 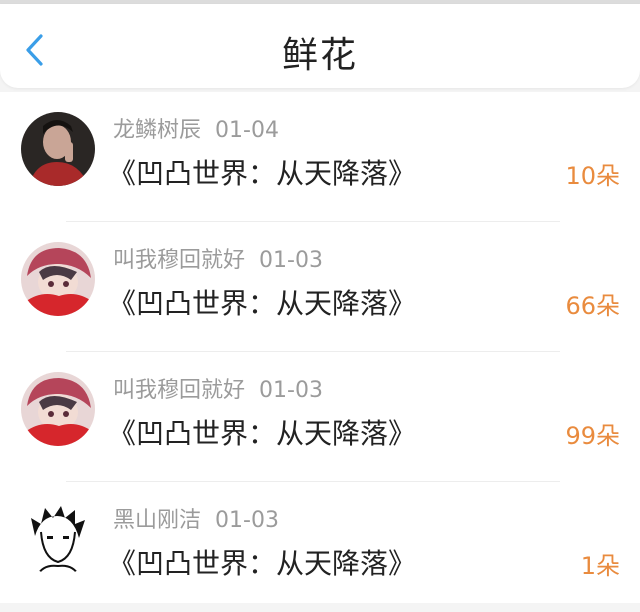 I want to click on flower-count: 99朵, so click(x=592, y=436).